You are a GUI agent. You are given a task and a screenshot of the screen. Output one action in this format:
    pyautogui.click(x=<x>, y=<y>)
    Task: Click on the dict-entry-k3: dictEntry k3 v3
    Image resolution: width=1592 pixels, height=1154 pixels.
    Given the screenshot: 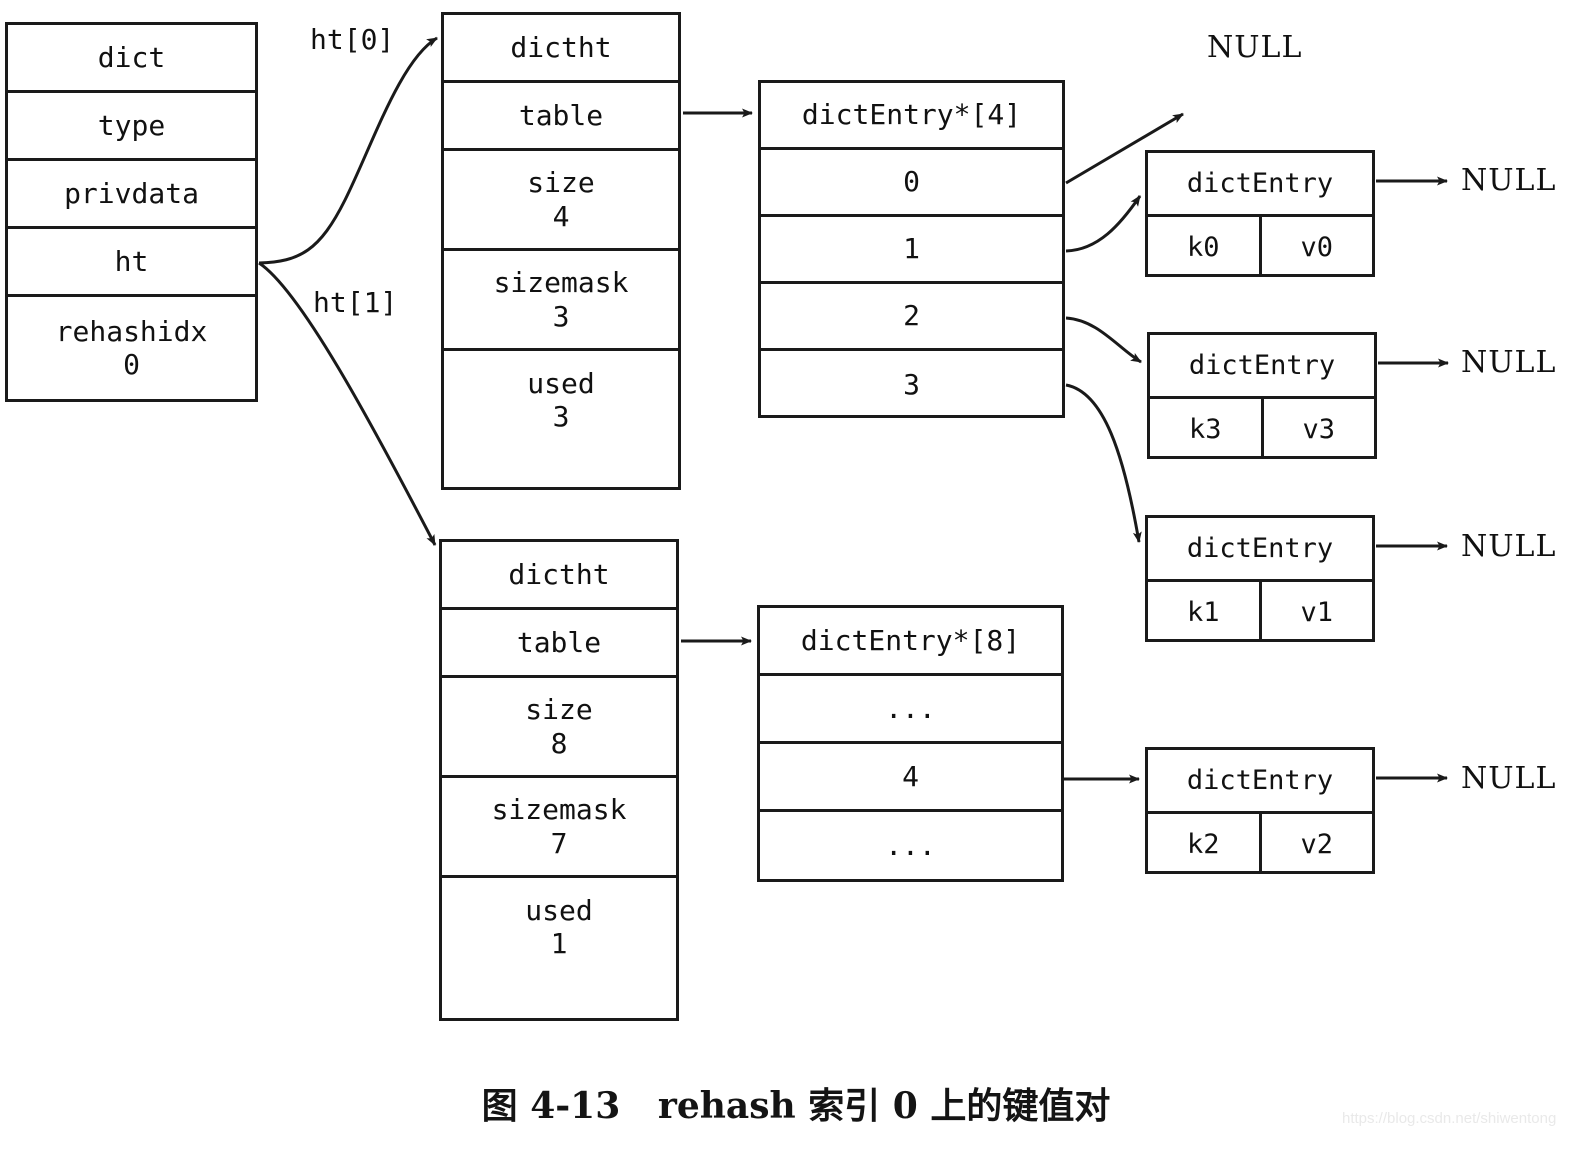 What is the action you would take?
    pyautogui.click(x=1262, y=395)
    